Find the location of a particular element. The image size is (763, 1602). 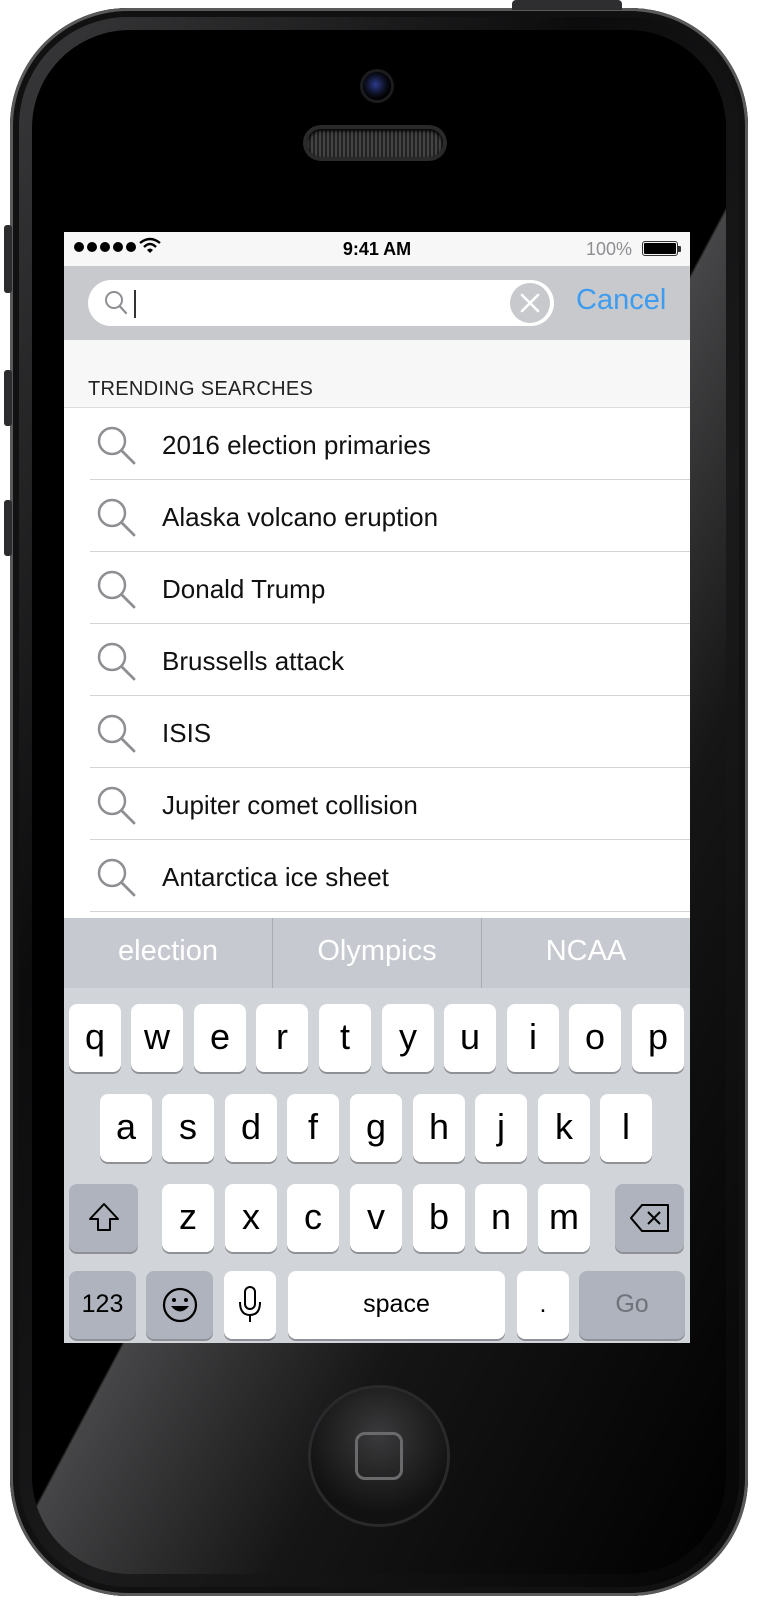

volume-up-button is located at coordinates (8, 398).